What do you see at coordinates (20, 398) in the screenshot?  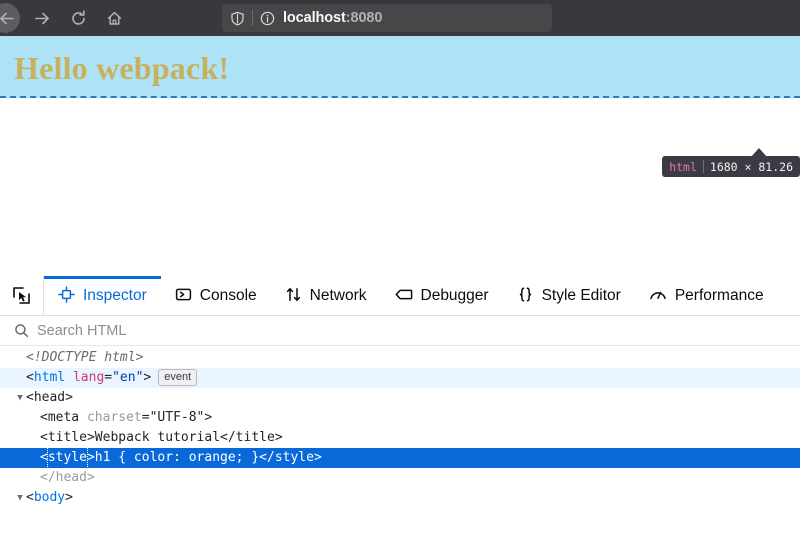 I see `twisty-expanded-head: ▼` at bounding box center [20, 398].